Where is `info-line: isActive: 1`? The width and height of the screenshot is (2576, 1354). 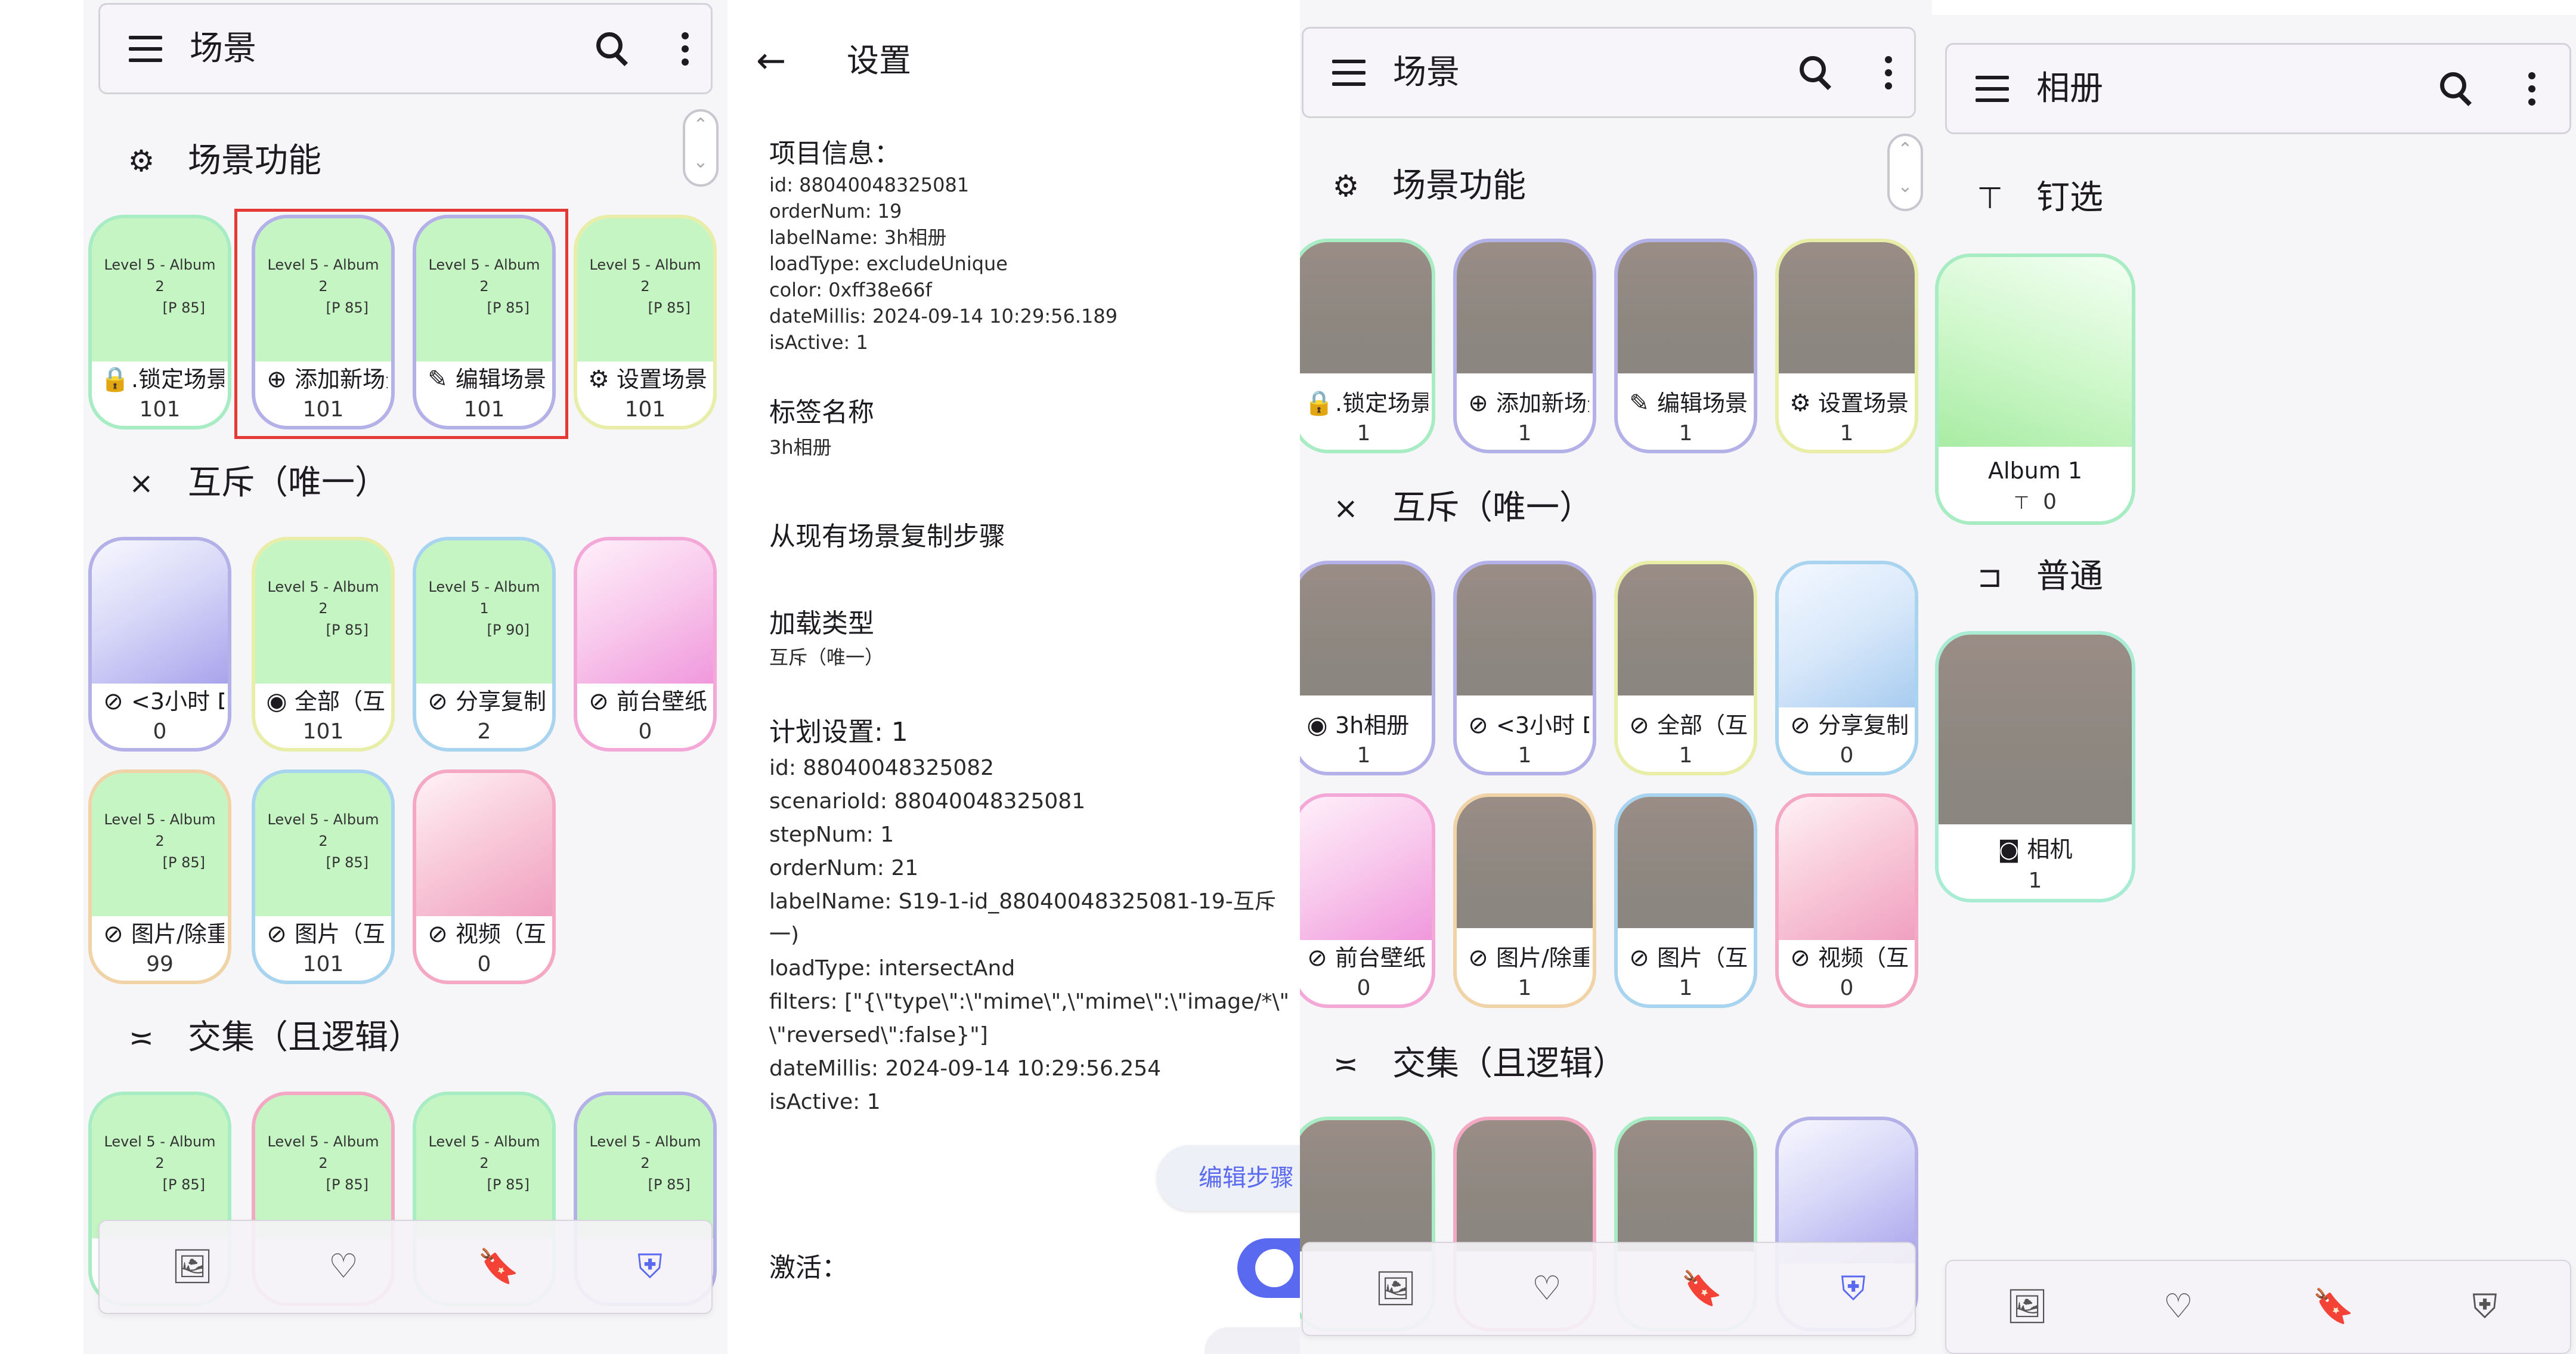
info-line: isActive: 1 is located at coordinates (819, 342).